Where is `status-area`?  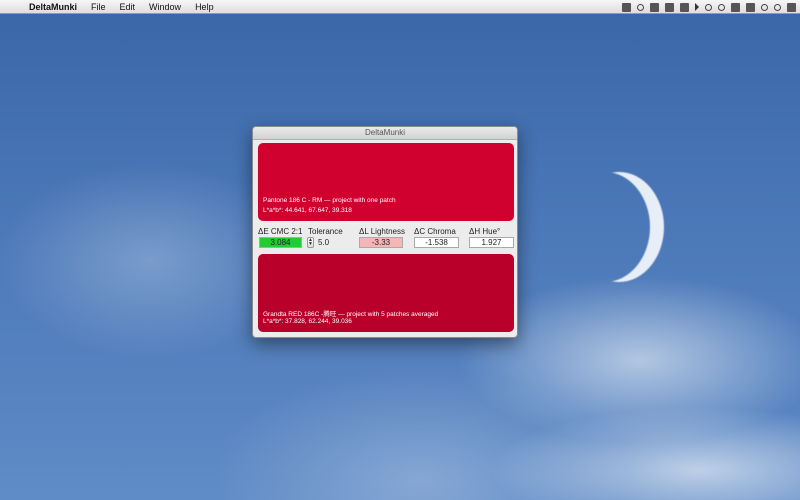 status-area is located at coordinates (709, 7).